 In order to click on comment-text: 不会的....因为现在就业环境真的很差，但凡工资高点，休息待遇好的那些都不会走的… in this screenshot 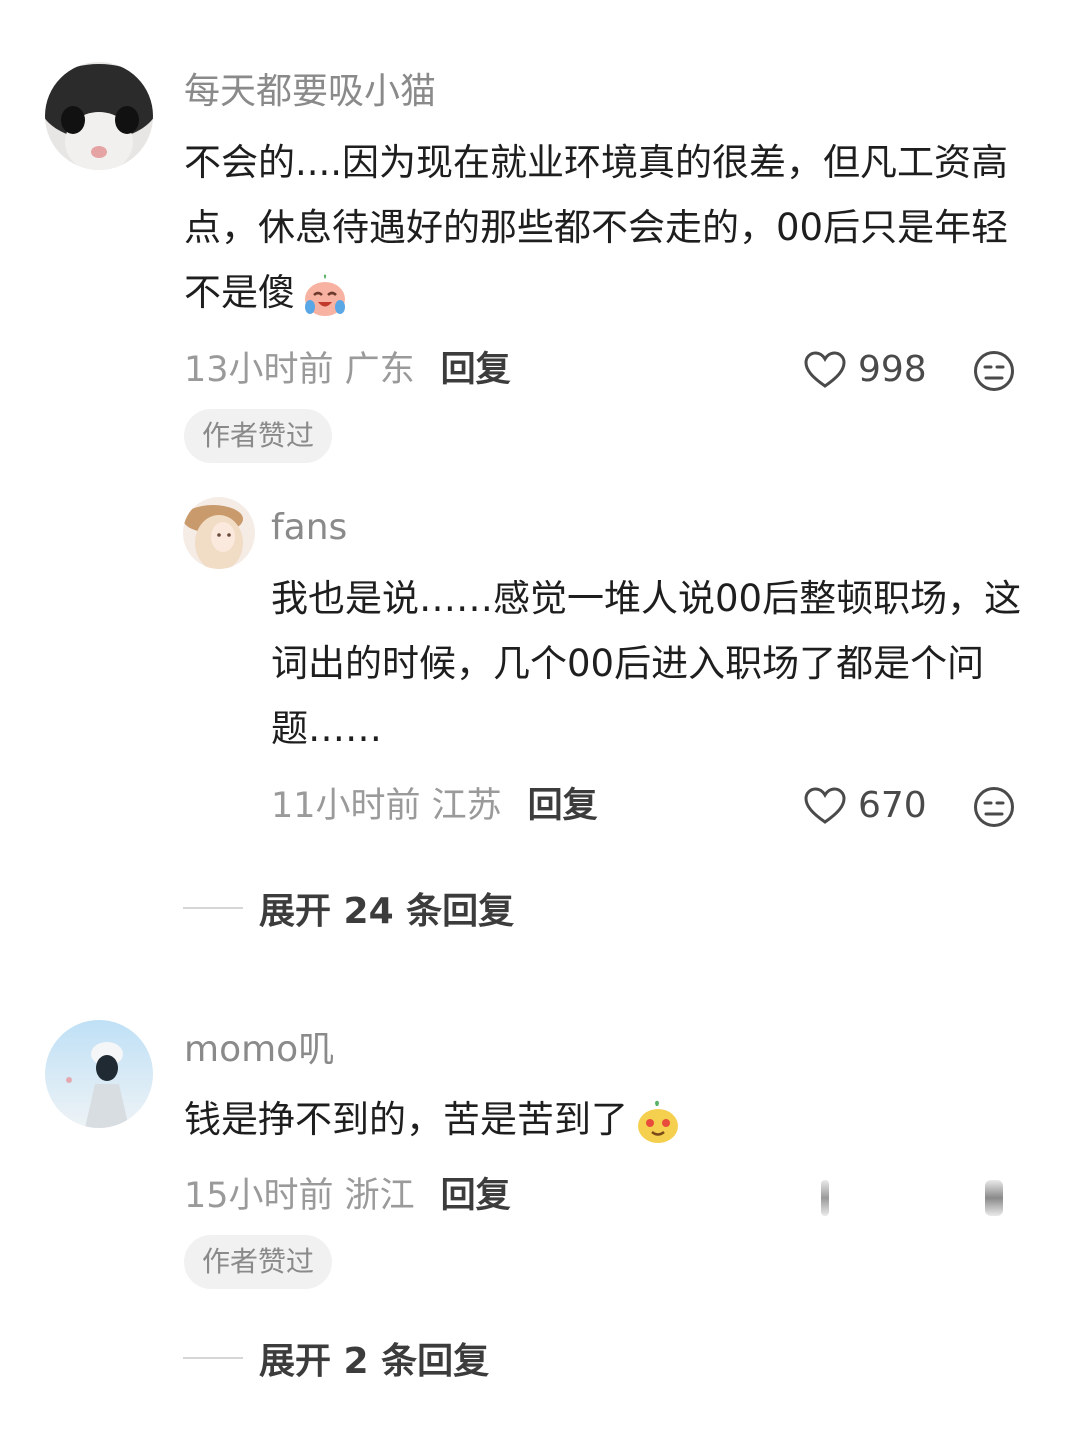, I will do `click(609, 227)`.